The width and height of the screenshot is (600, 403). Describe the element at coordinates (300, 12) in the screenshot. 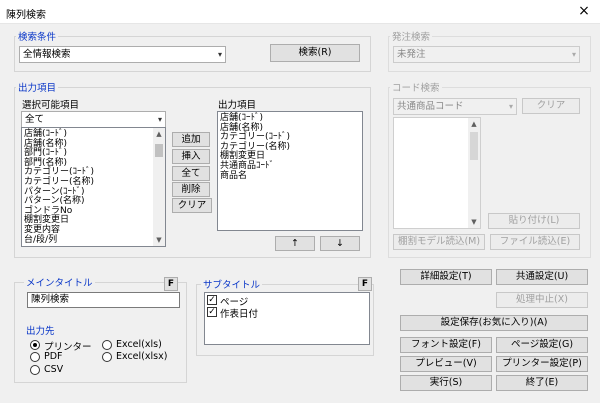

I see `title-bar: 陳列検索 ×` at that location.